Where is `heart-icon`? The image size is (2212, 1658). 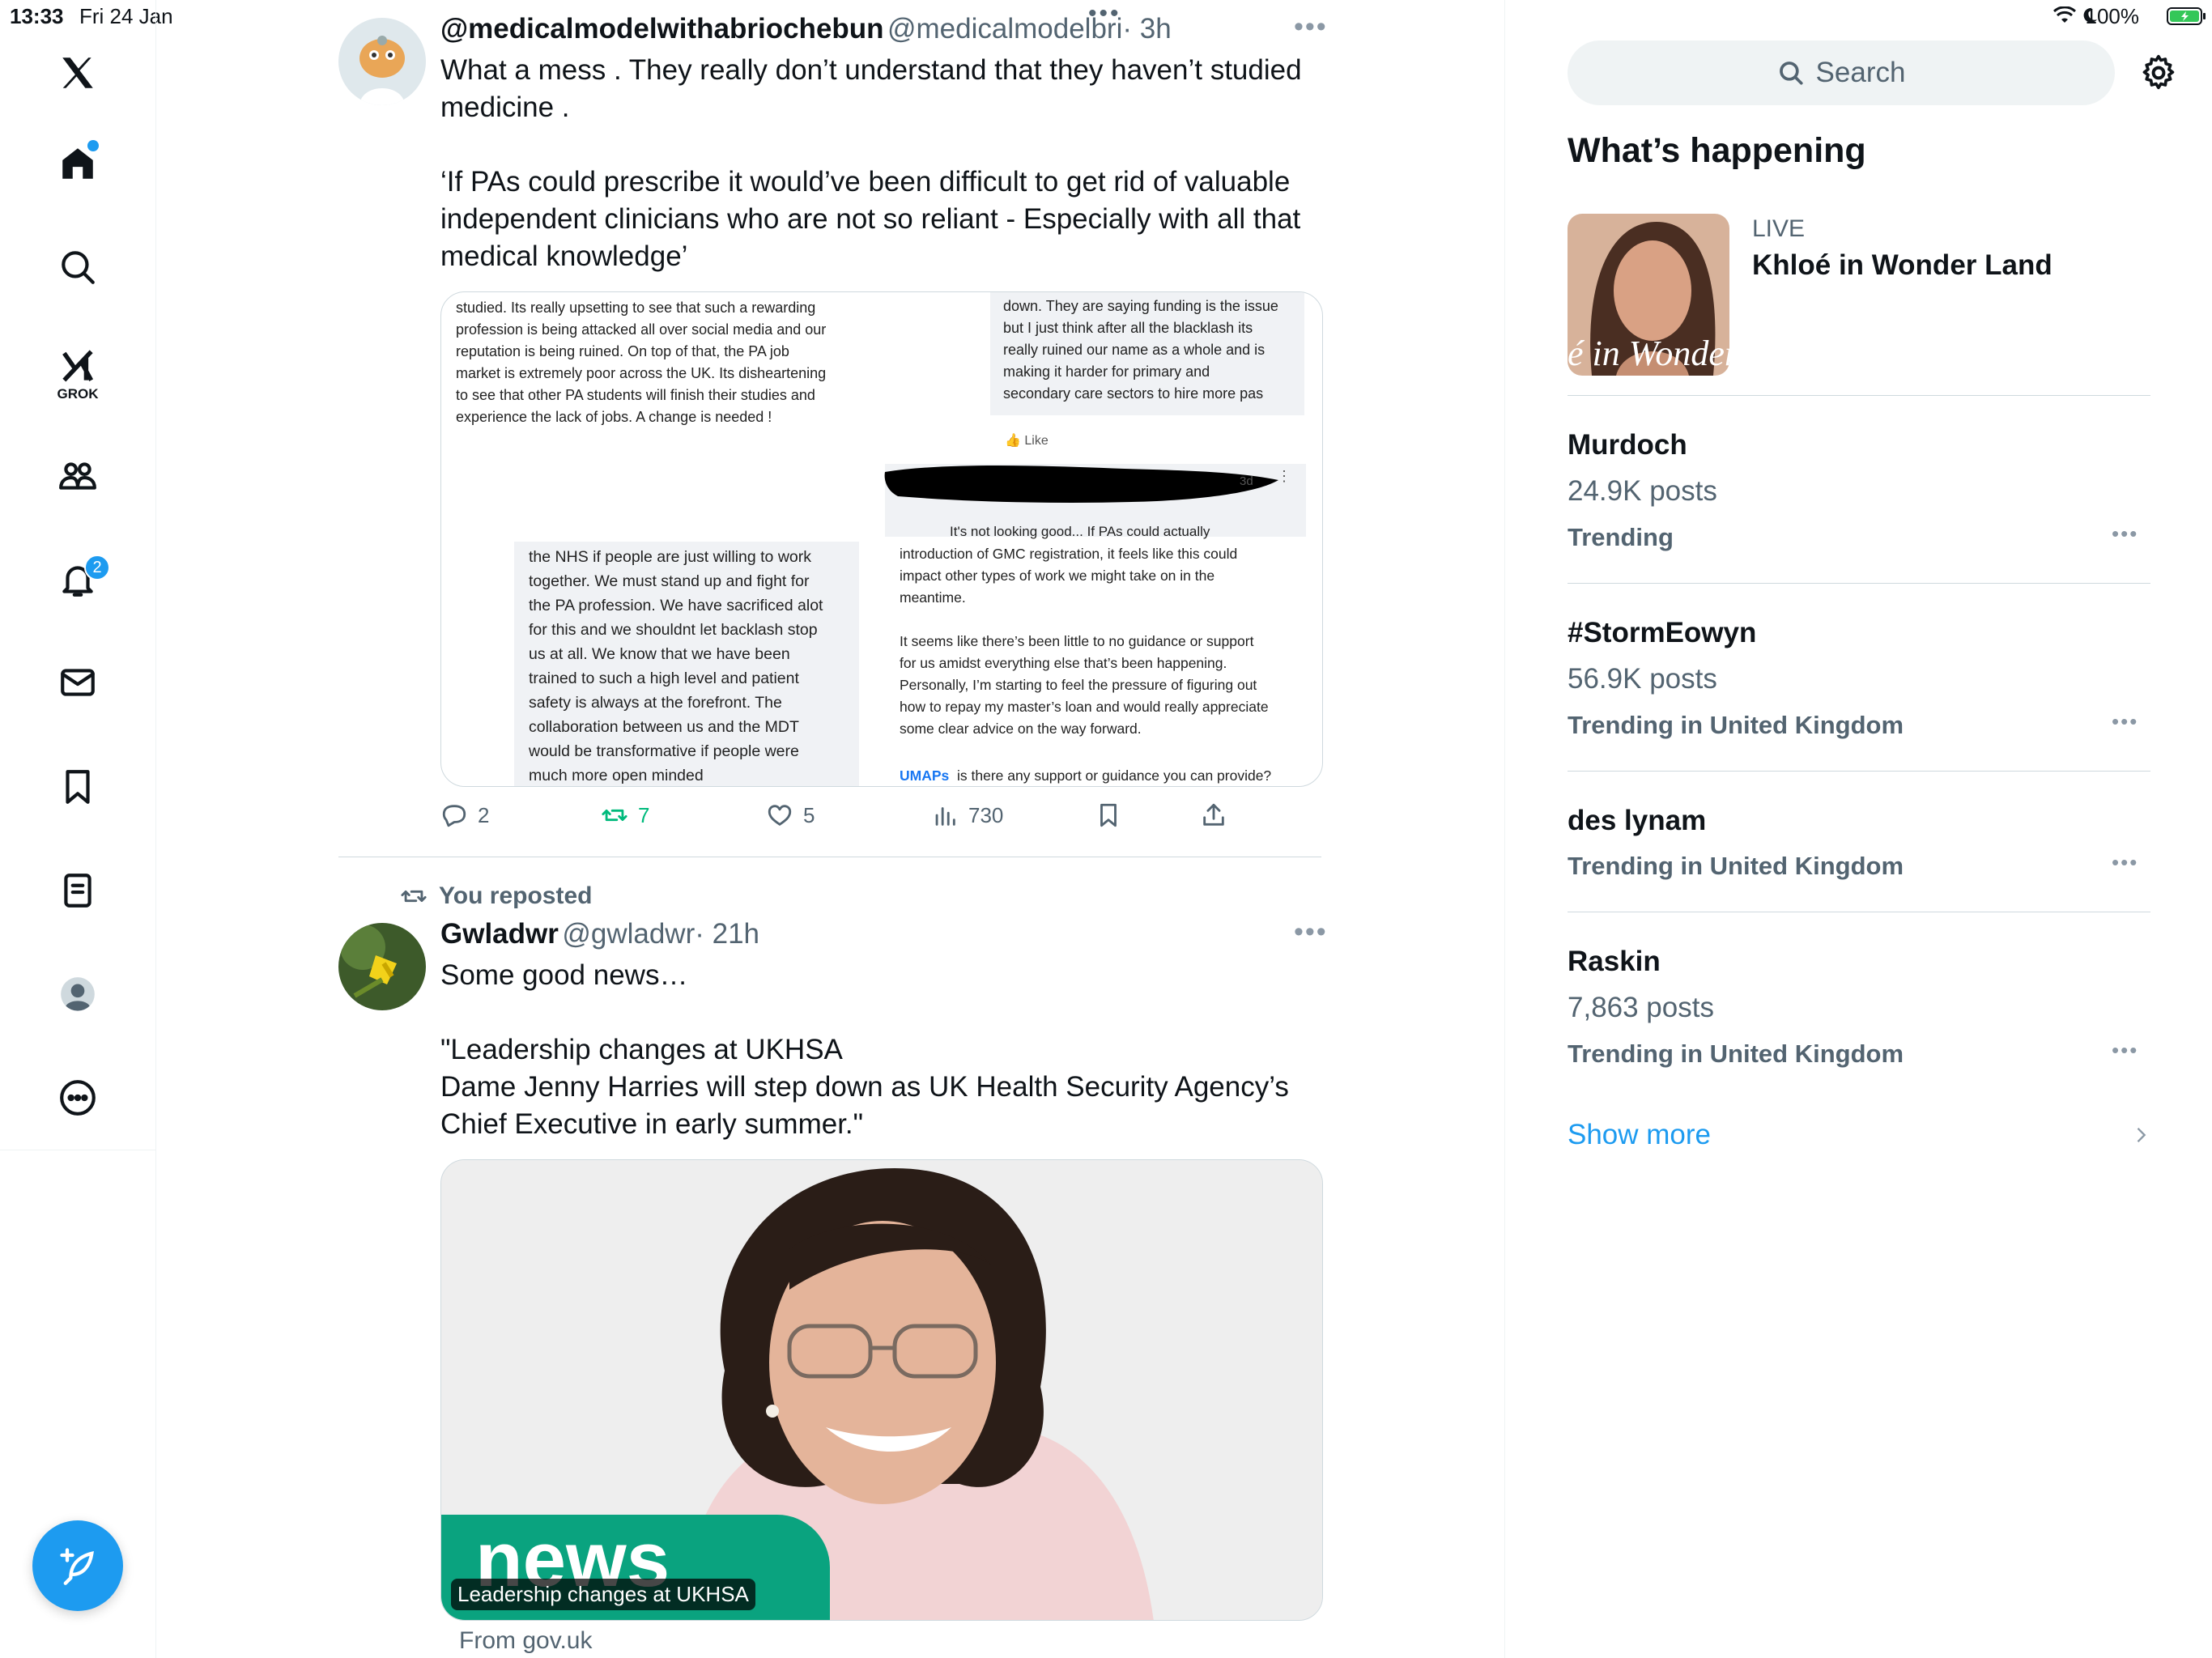 heart-icon is located at coordinates (780, 815).